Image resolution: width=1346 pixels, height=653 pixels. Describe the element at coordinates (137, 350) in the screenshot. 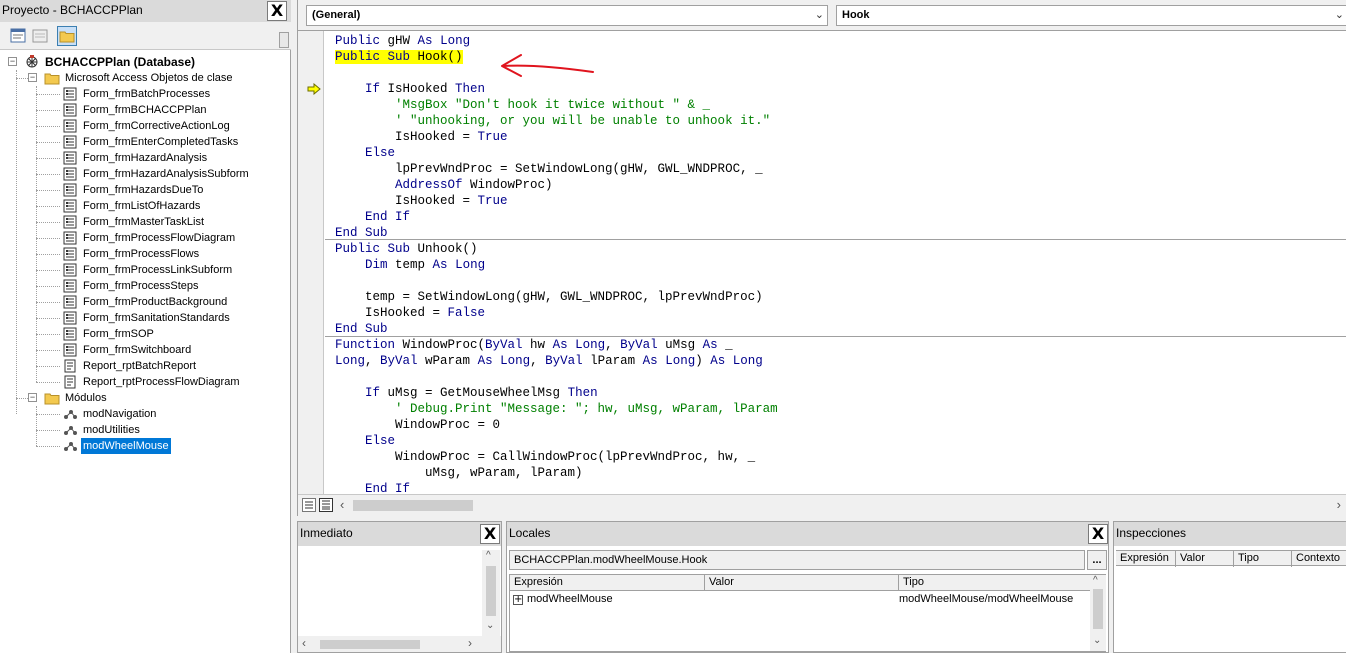

I see `tree-item-label: Form_frmSwitchboard` at that location.